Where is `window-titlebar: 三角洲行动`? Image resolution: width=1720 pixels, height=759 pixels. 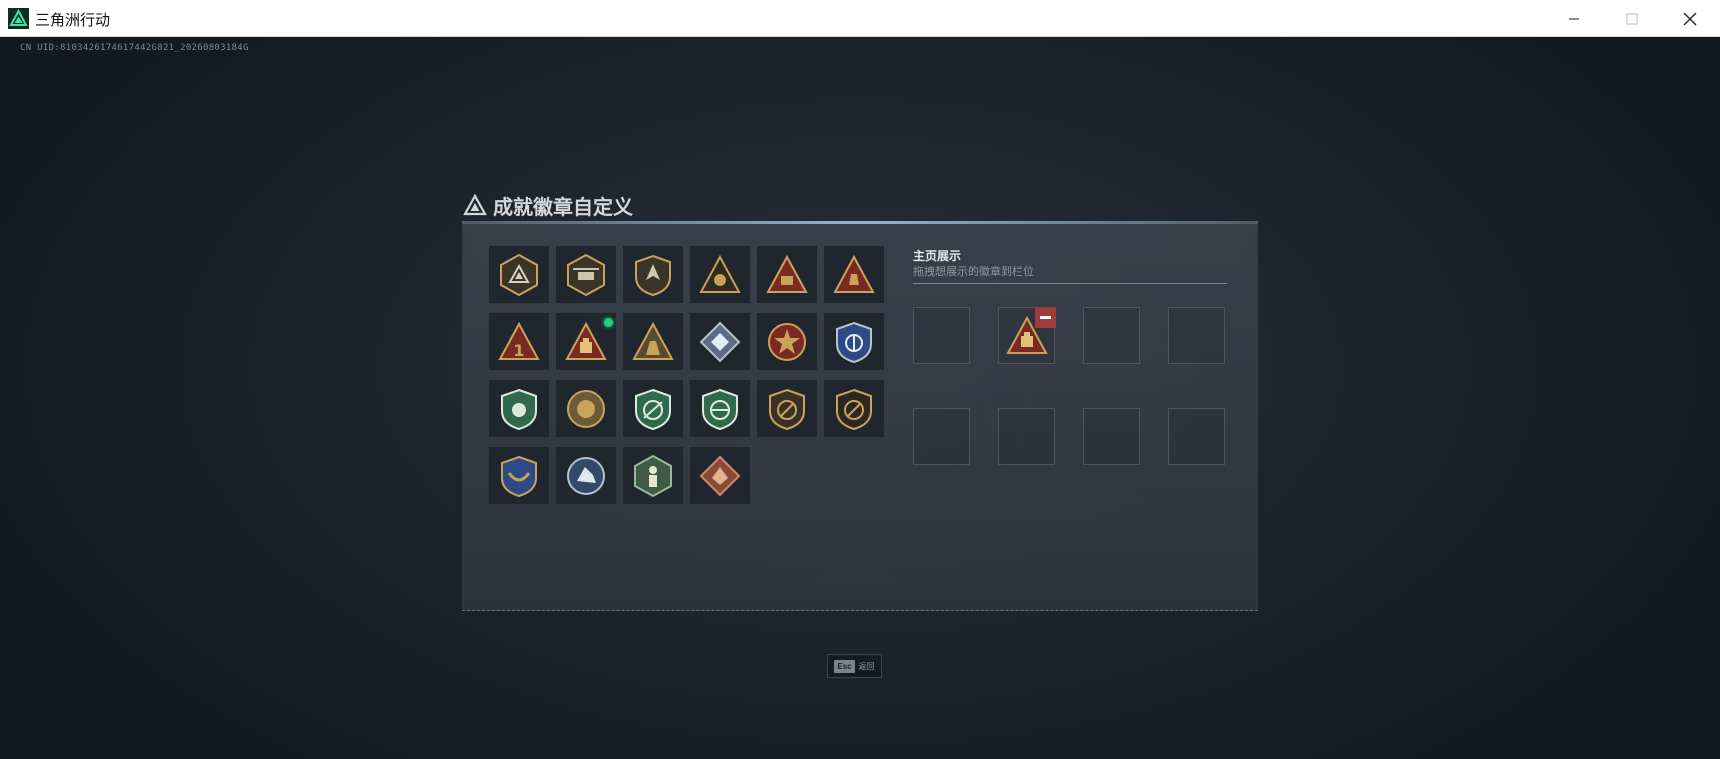
window-titlebar: 三角洲行动 is located at coordinates (860, 18).